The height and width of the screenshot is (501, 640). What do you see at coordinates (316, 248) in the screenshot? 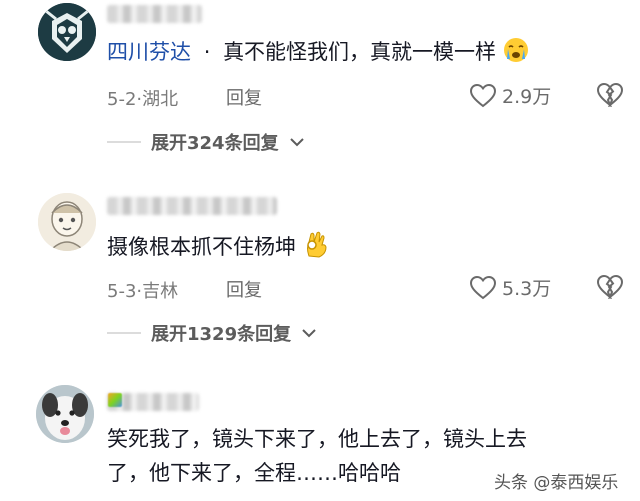
I see `ok-hand-emoji-icon` at bounding box center [316, 248].